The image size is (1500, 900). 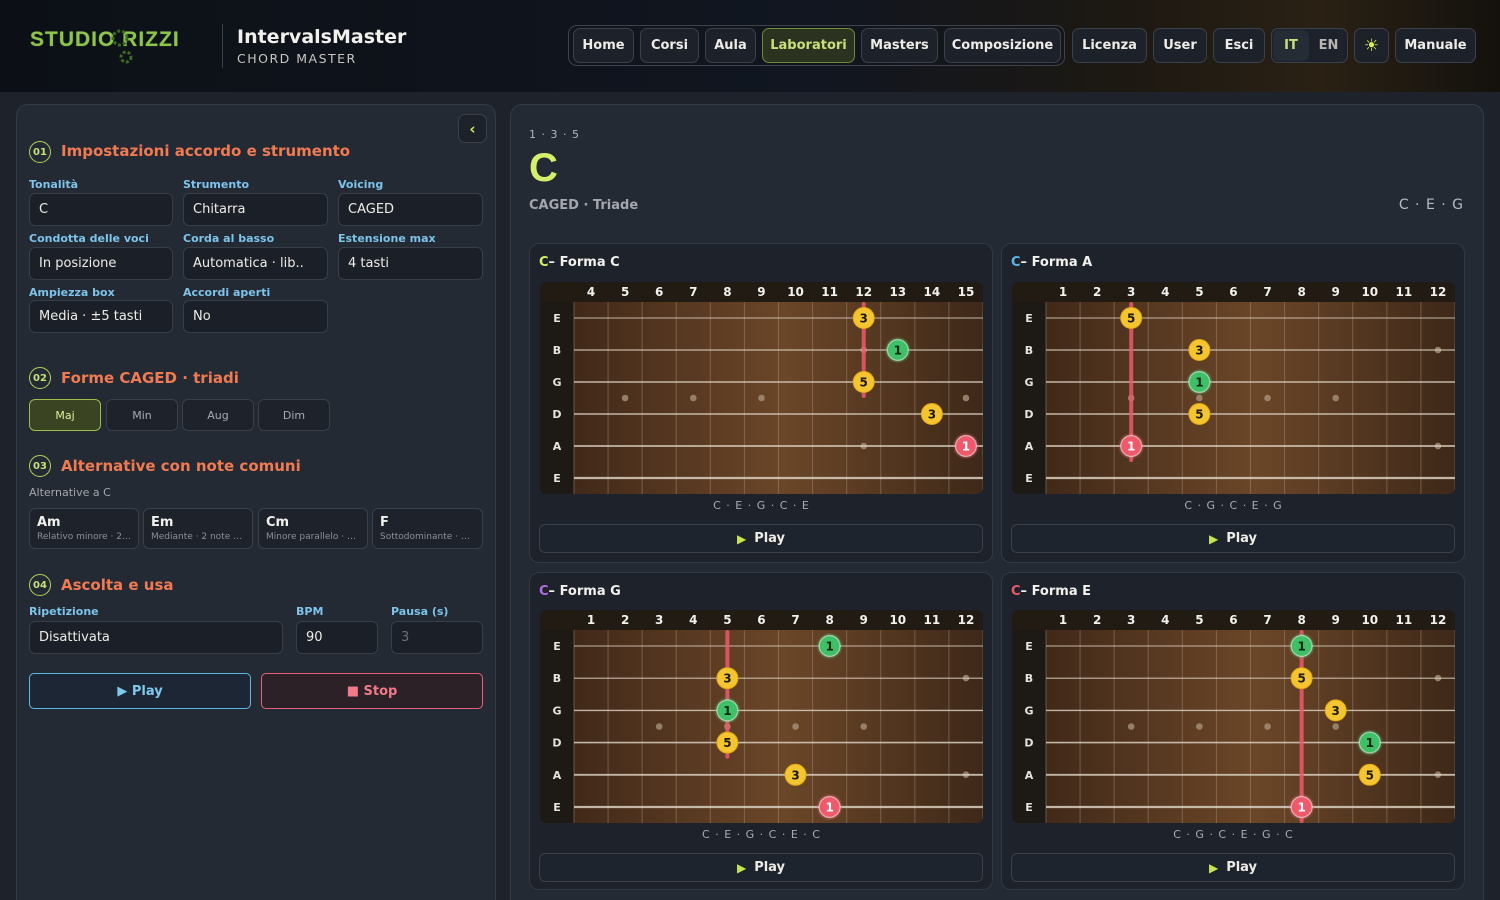 What do you see at coordinates (372, 691) in the screenshot?
I see `stop-button: ■ Stop` at bounding box center [372, 691].